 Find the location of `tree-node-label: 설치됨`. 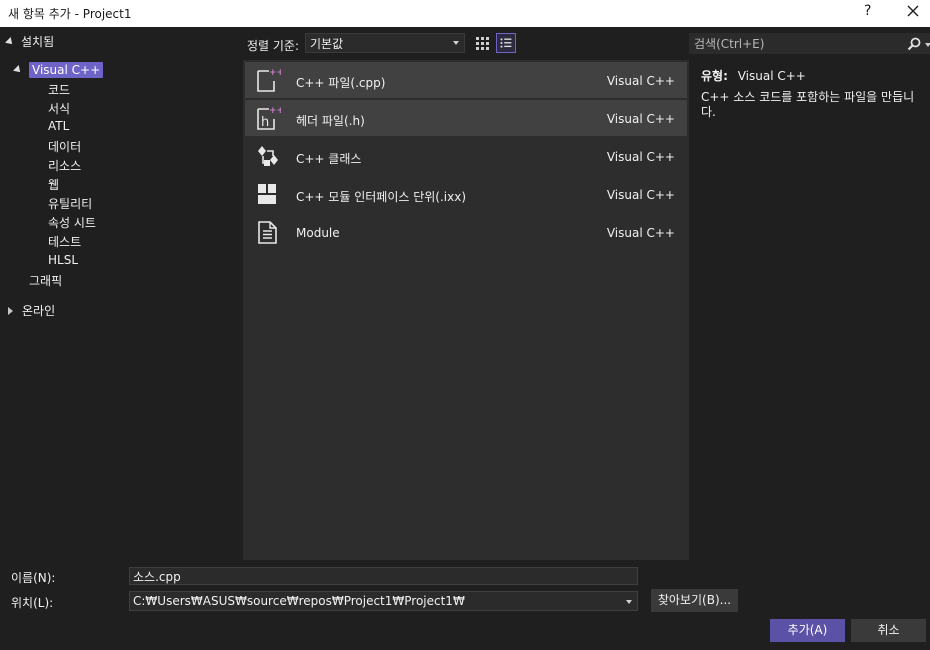

tree-node-label: 설치됨 is located at coordinates (38, 42).